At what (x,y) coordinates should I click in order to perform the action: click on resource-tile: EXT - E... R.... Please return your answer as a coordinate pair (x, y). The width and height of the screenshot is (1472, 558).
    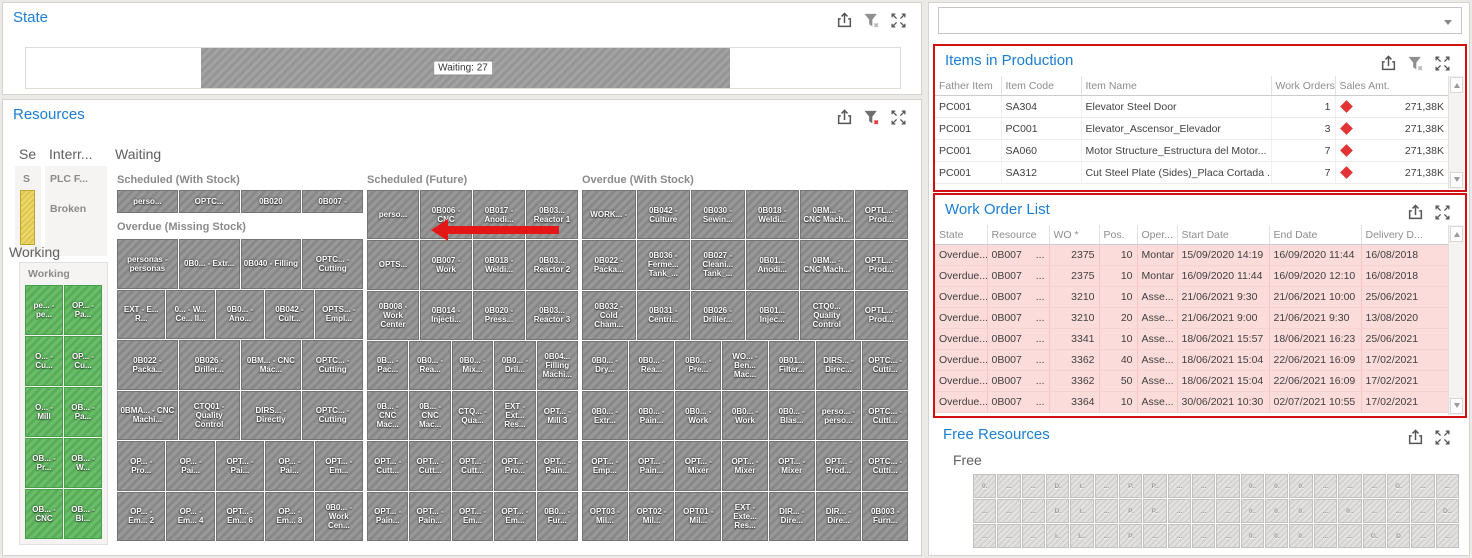
    Looking at the image, I should click on (141, 314).